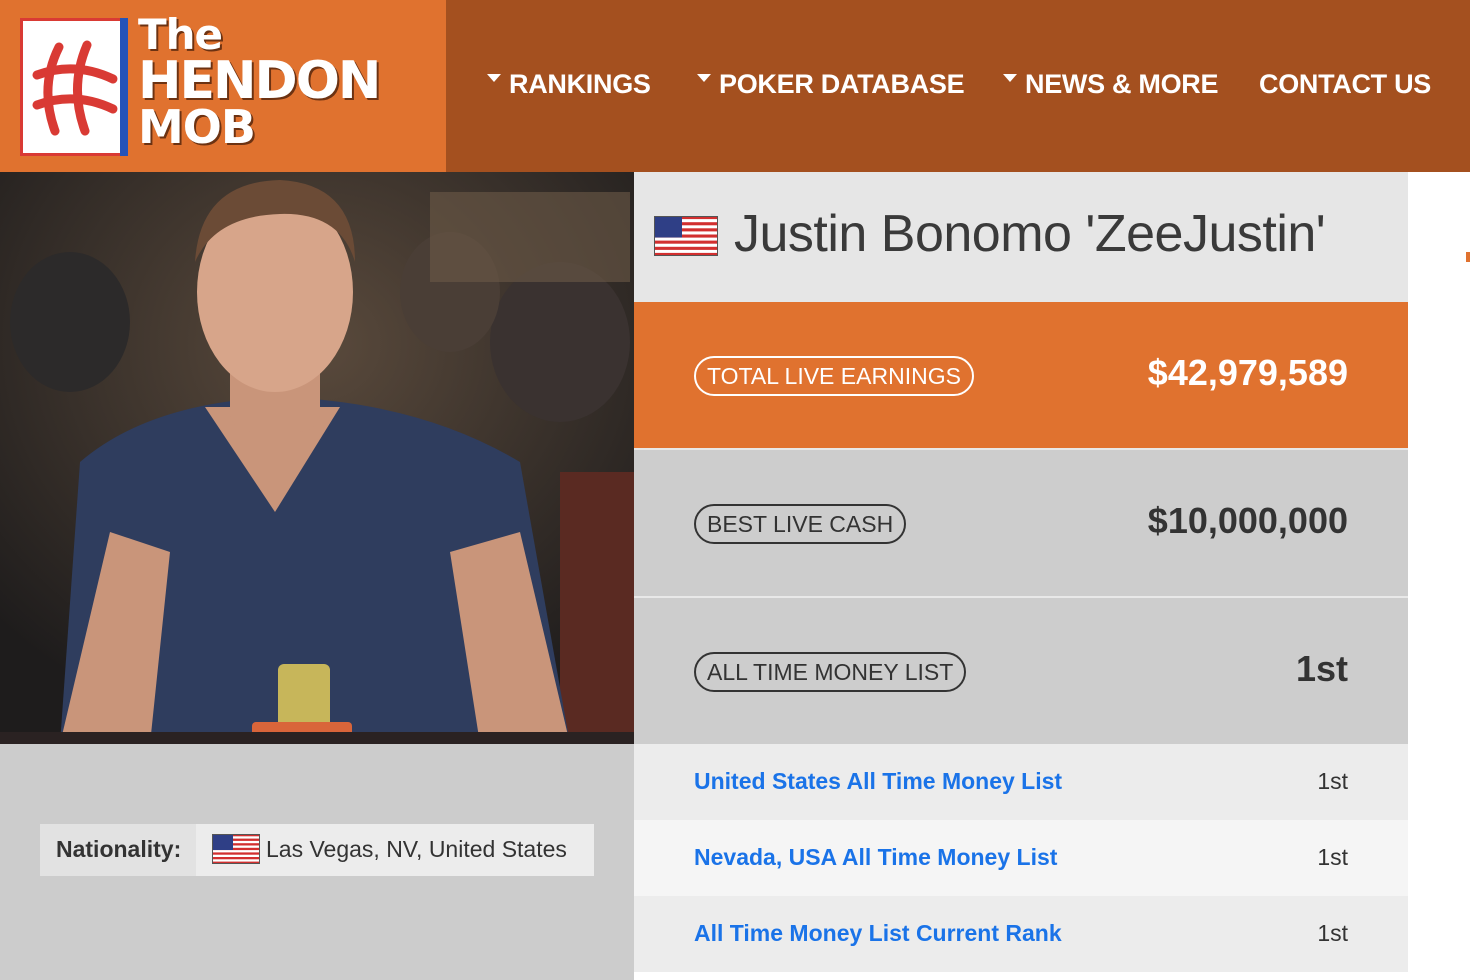  Describe the element at coordinates (842, 83) in the screenshot. I see `nav-poker-database-label: POKER DATABASE` at that location.